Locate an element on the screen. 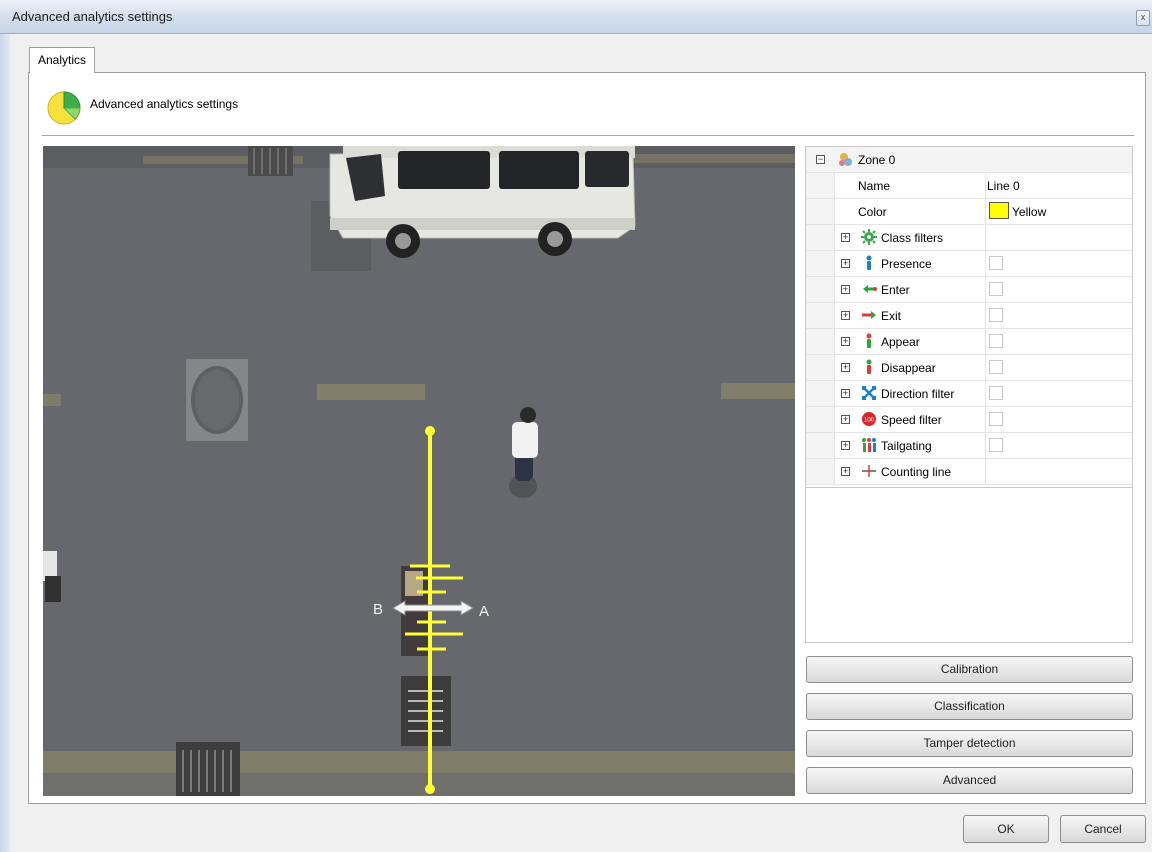  title-bar: Advanced analytics settings x is located at coordinates (576, 17).